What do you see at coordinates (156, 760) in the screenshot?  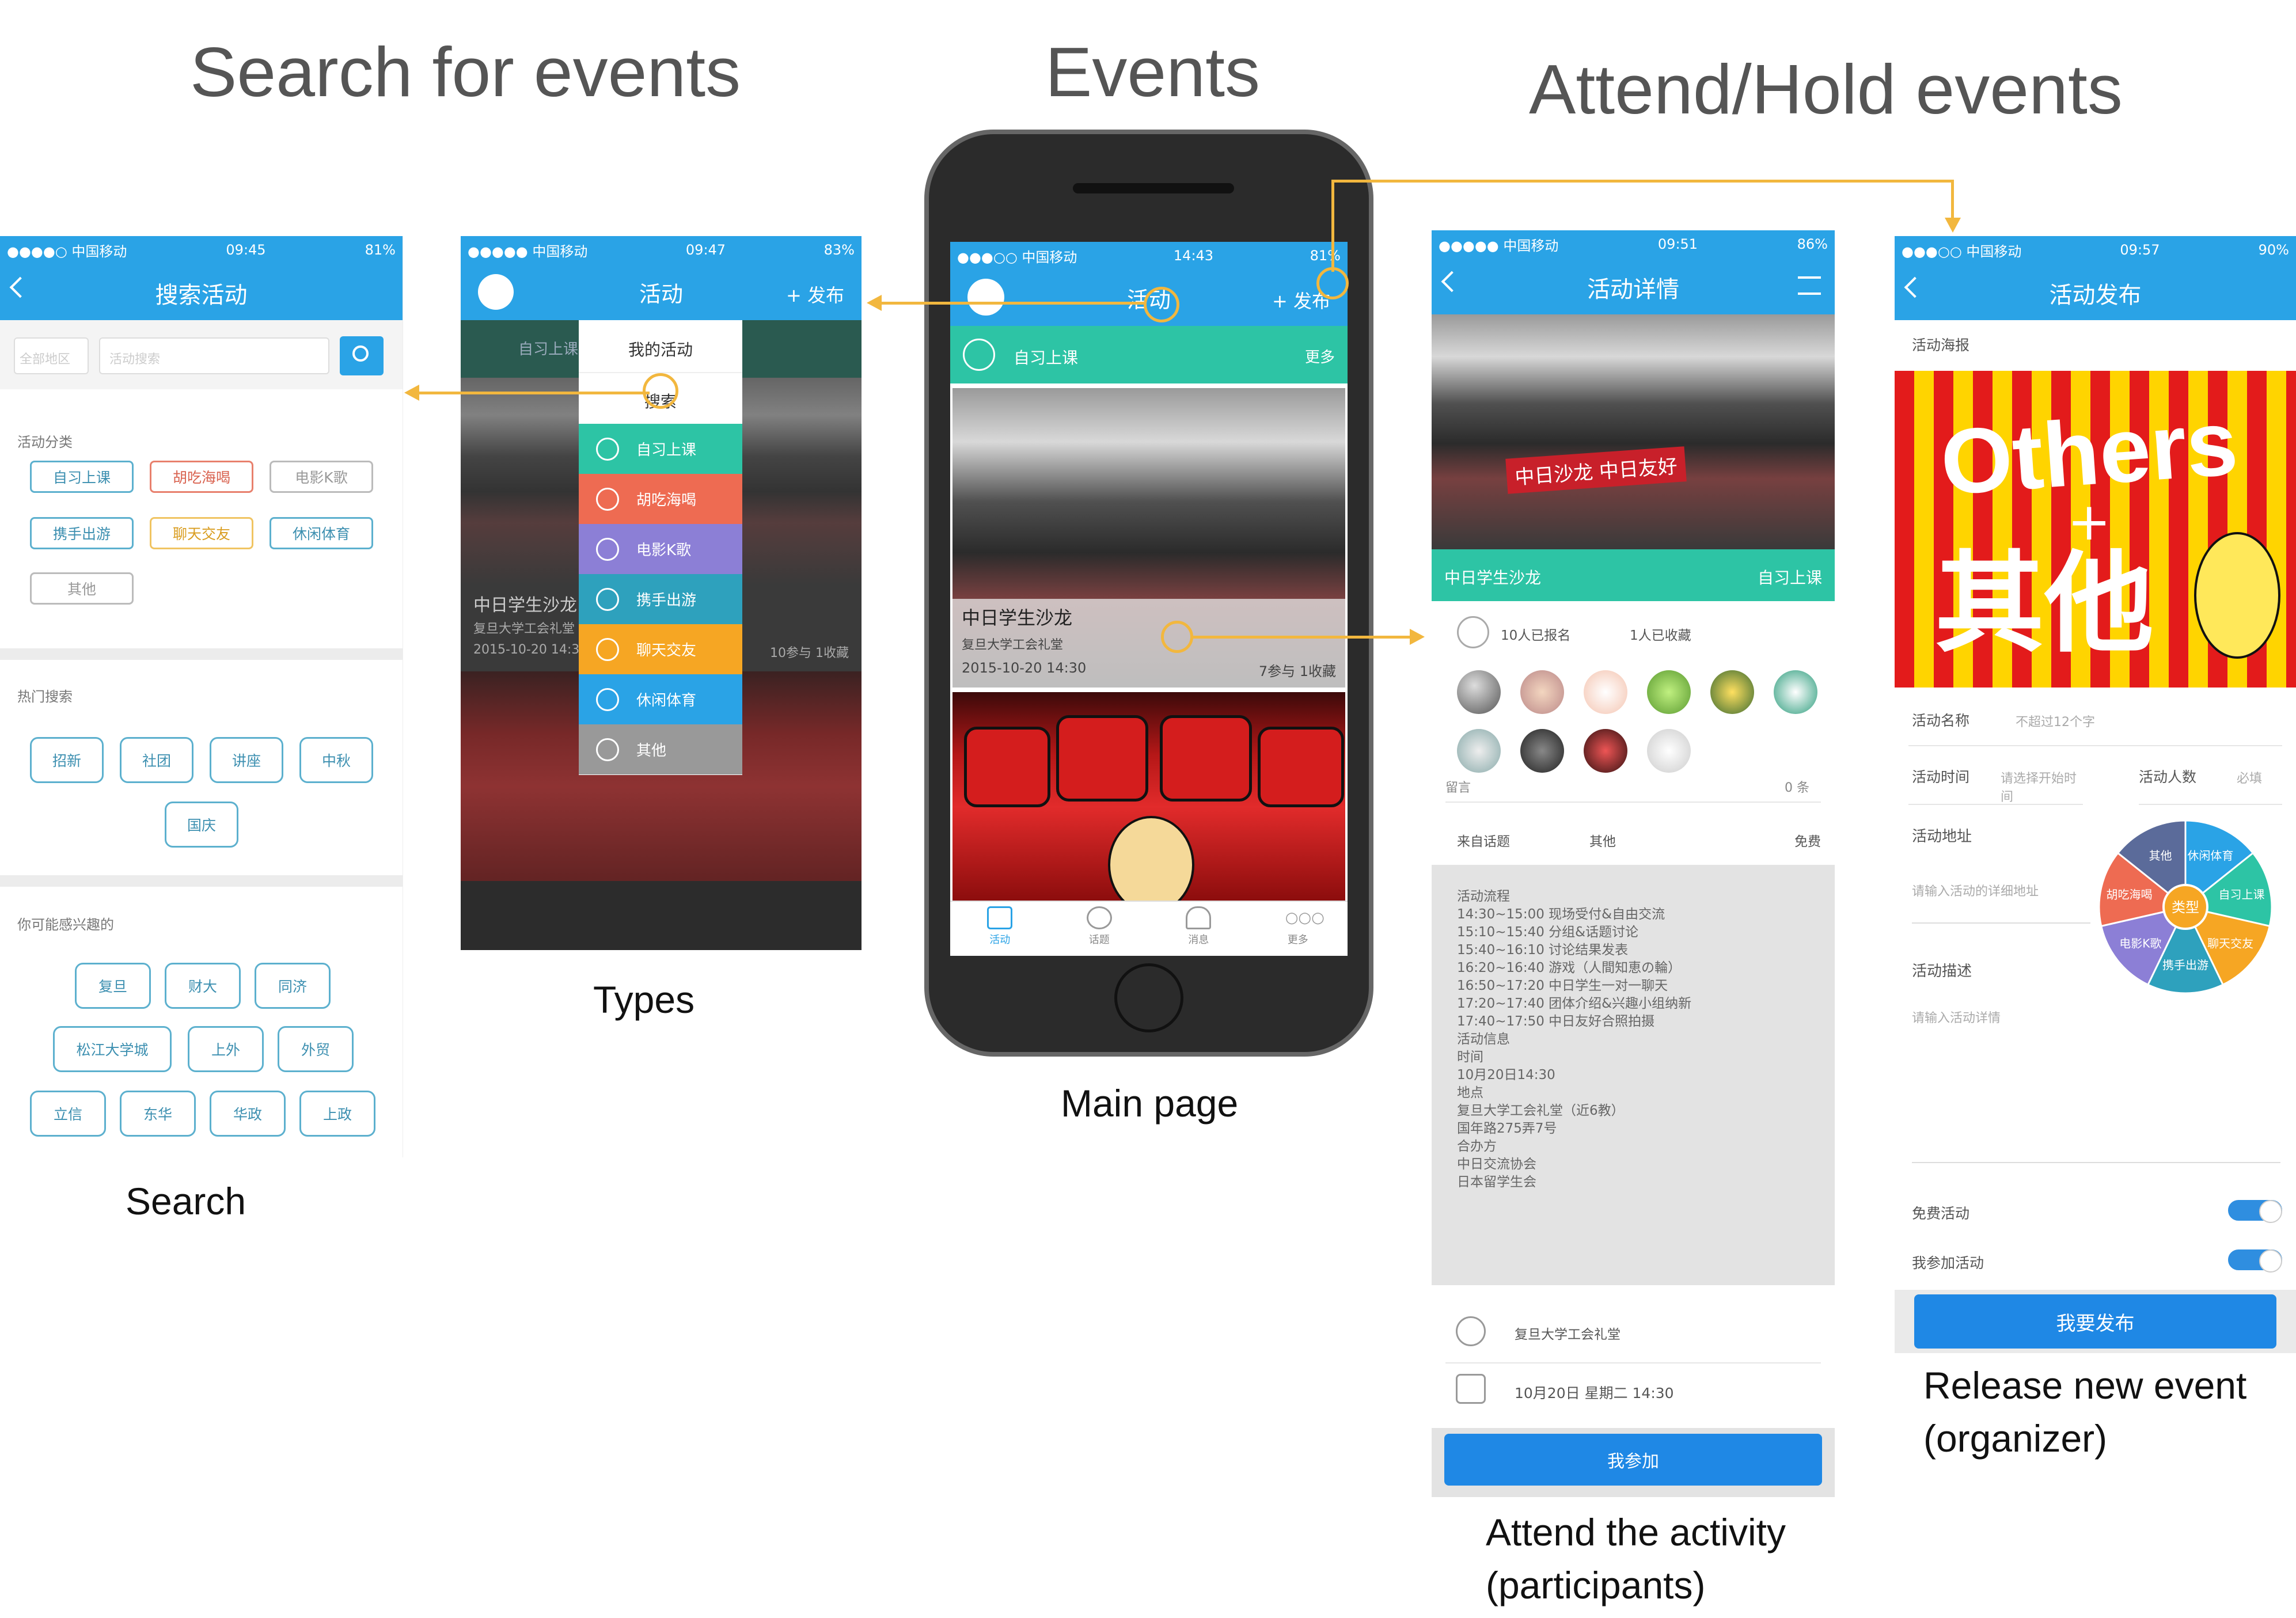 I see `hot-tag: 社团` at bounding box center [156, 760].